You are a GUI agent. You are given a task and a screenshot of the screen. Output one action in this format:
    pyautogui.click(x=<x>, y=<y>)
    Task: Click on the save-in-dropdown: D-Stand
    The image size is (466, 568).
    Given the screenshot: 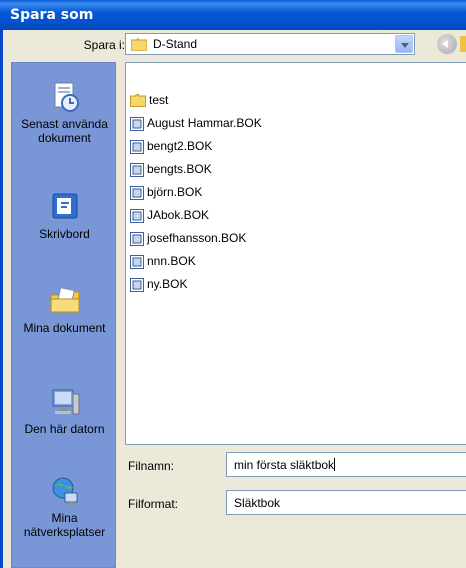 What is the action you would take?
    pyautogui.click(x=270, y=44)
    